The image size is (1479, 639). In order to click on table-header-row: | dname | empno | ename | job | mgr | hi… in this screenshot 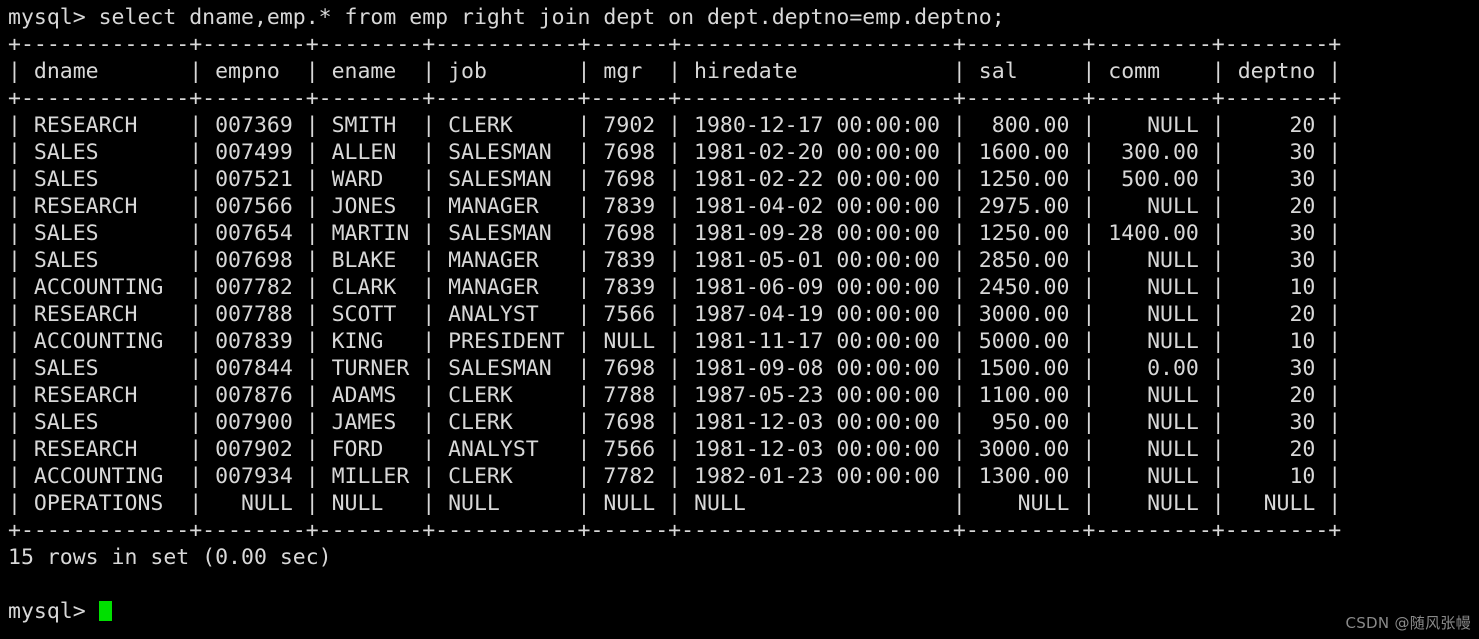, I will do `click(675, 71)`.